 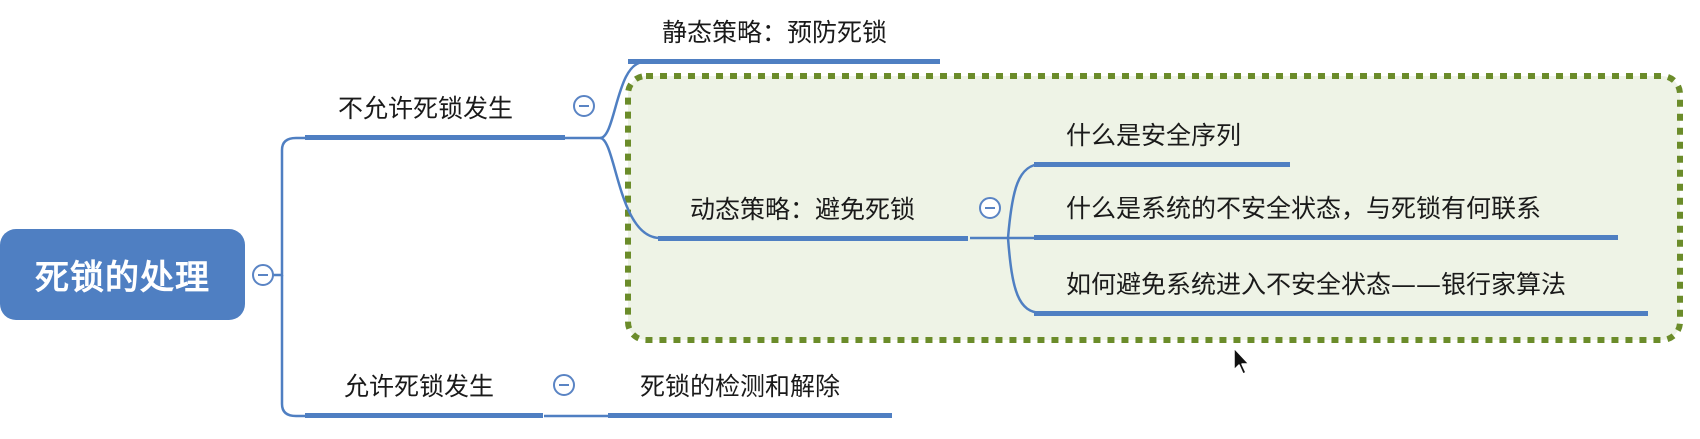 What do you see at coordinates (122, 278) in the screenshot?
I see `root-node-label: 死锁的处理` at bounding box center [122, 278].